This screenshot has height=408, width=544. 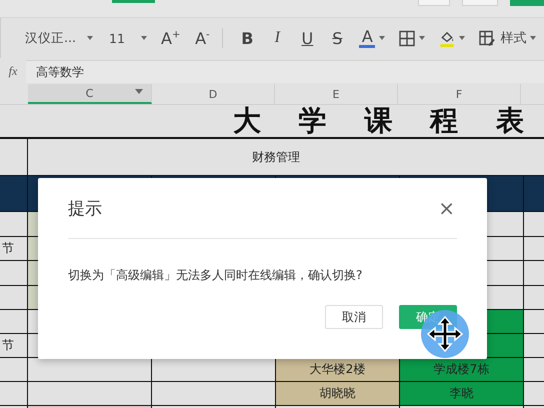 What do you see at coordinates (487, 38) in the screenshot?
I see `table-style-icon` at bounding box center [487, 38].